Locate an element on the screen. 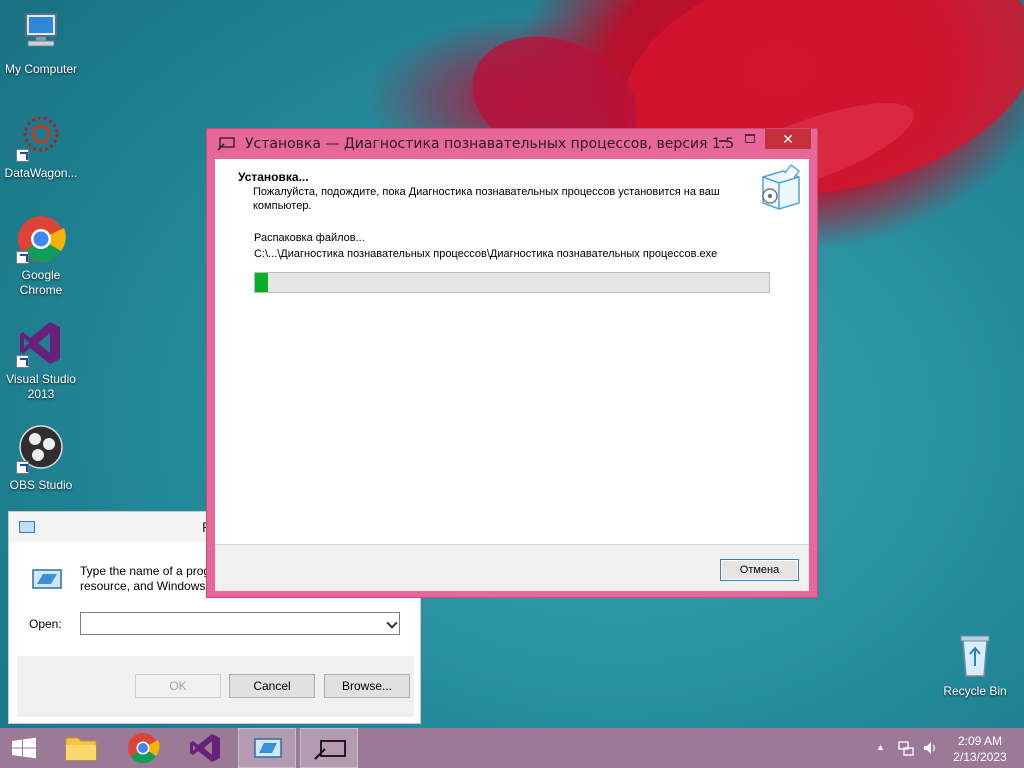 Image resolution: width=1024 pixels, height=768 pixels. desktop-icon-label: My Computer is located at coordinates (41, 69).